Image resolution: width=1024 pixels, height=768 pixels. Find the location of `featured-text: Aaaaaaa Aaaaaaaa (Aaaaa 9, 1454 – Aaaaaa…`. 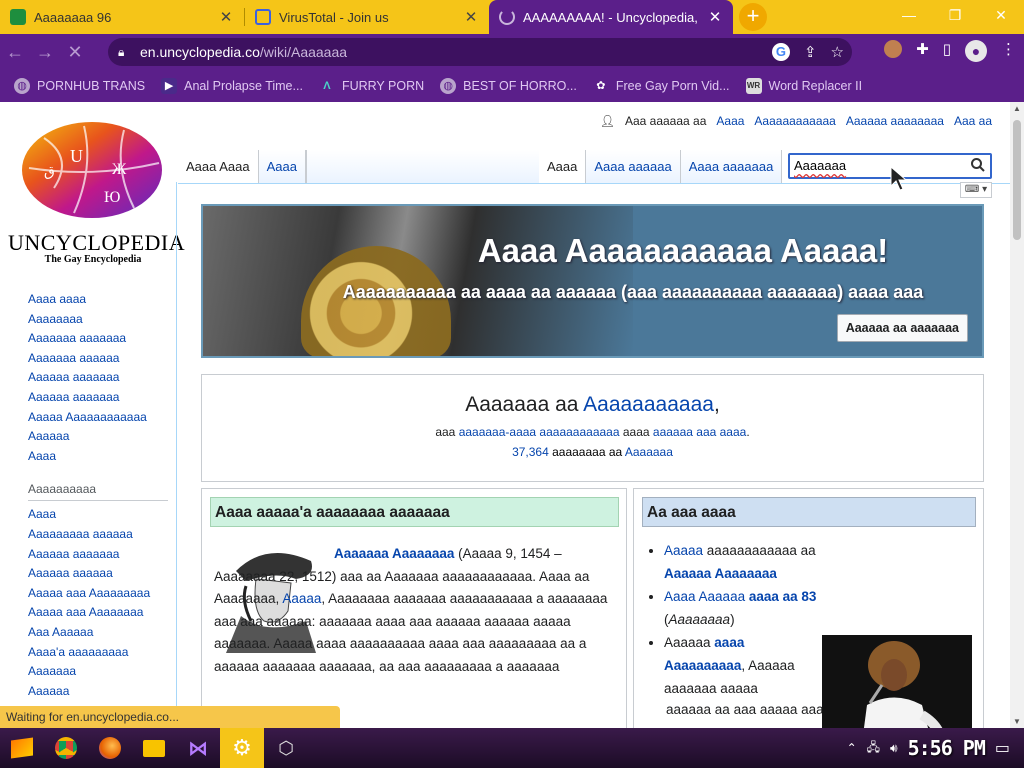

featured-text: Aaaaaaa Aaaaaaaa (Aaaaa 9, 1454 – Aaaaaa… is located at coordinates (411, 610).